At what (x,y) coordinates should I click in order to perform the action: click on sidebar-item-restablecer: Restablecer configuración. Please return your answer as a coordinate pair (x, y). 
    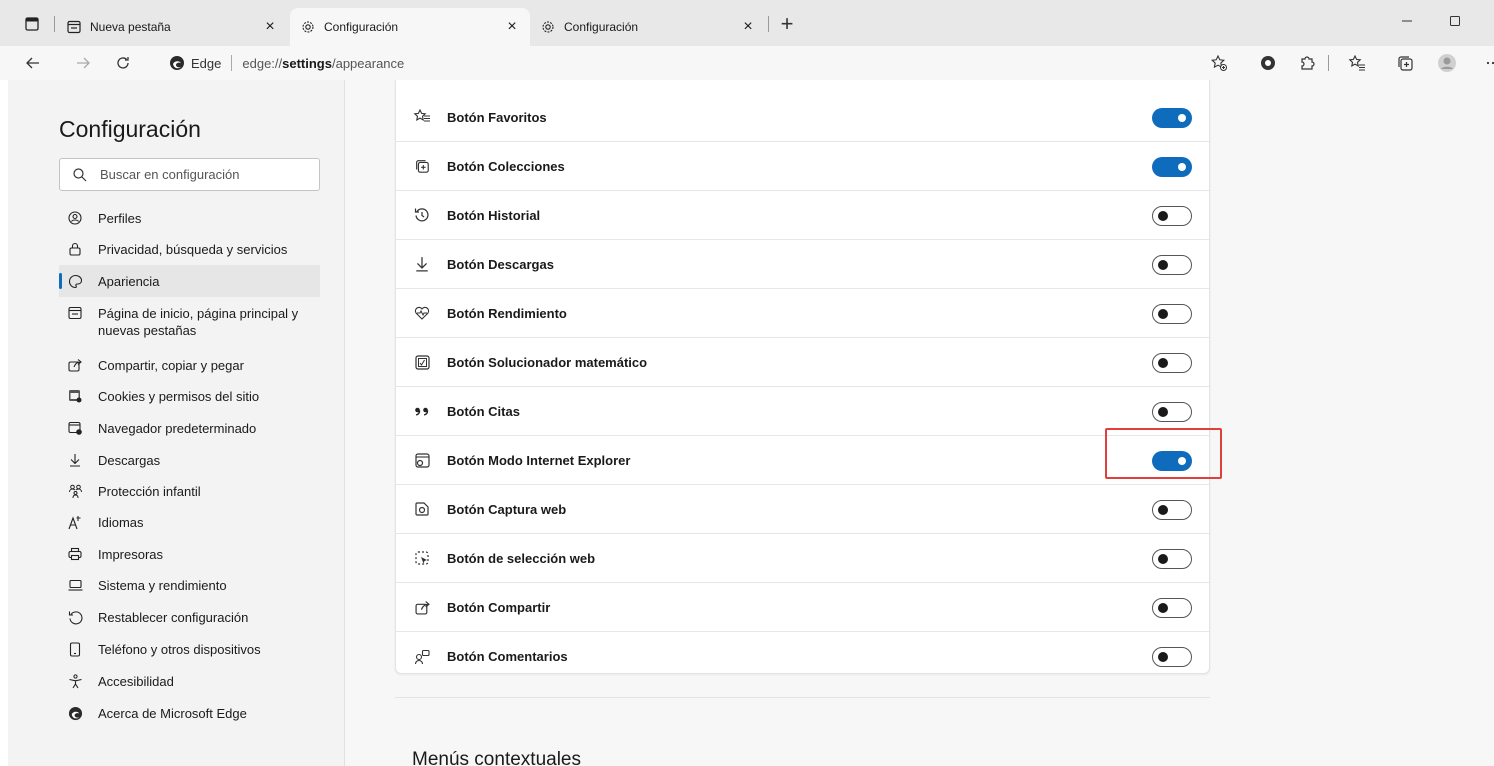
    Looking at the image, I should click on (189, 617).